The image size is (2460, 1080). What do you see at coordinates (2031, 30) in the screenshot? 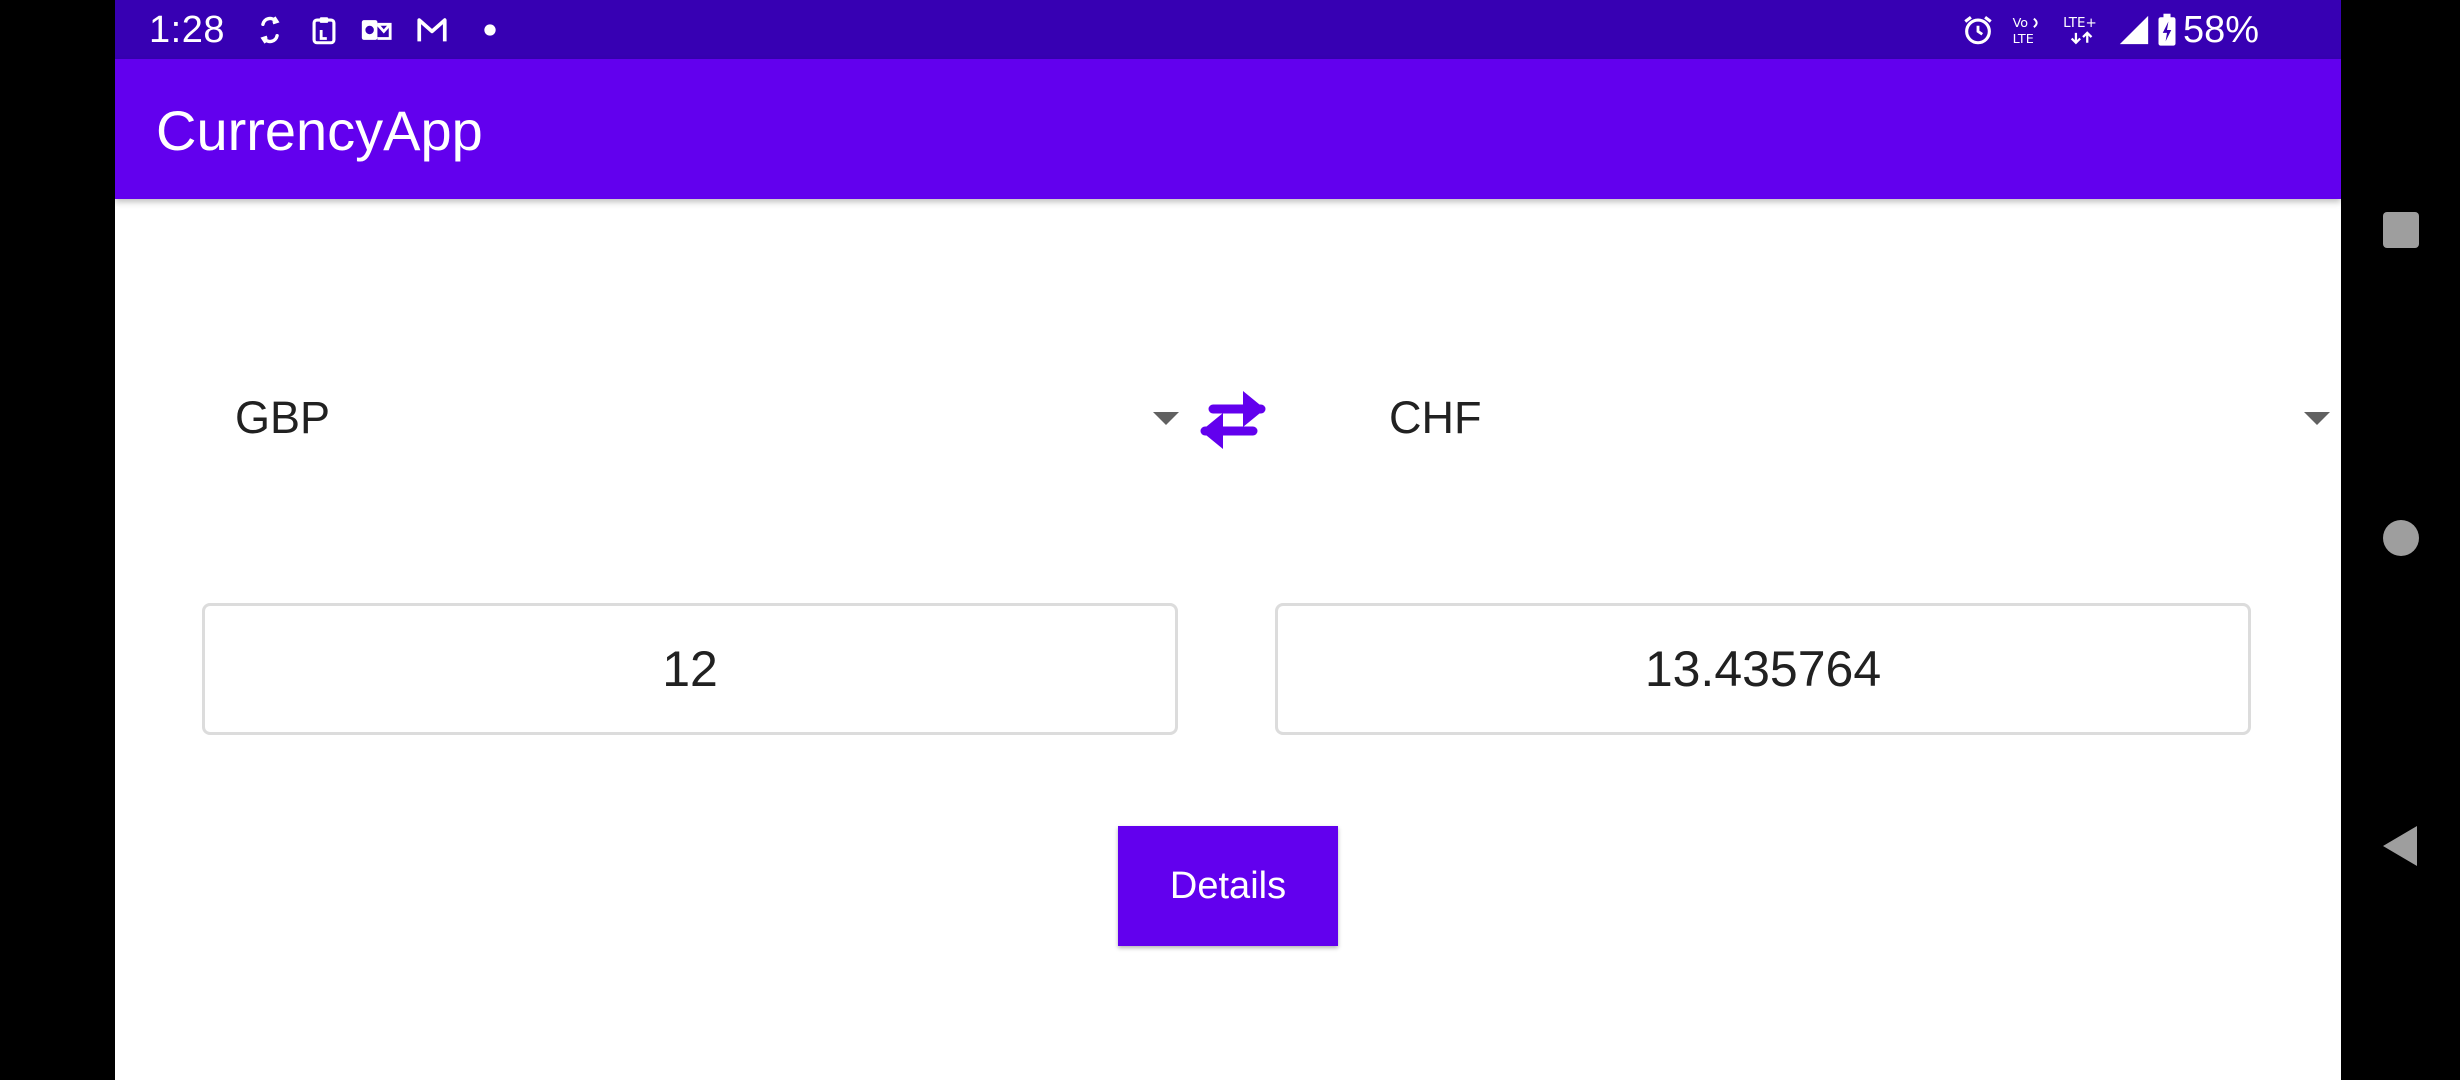
I see `volte-icon: Vo LTE` at bounding box center [2031, 30].